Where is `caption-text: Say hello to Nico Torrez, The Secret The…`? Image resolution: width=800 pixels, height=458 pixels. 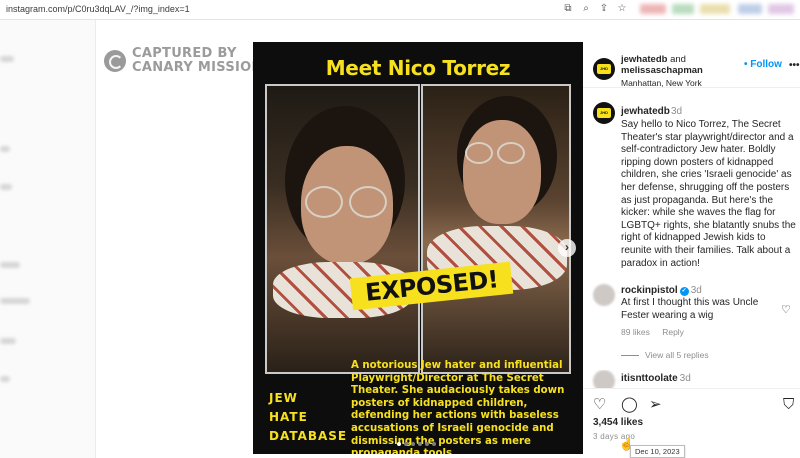 caption-text: Say hello to Nico Torrez, The Secret The… is located at coordinates (708, 194).